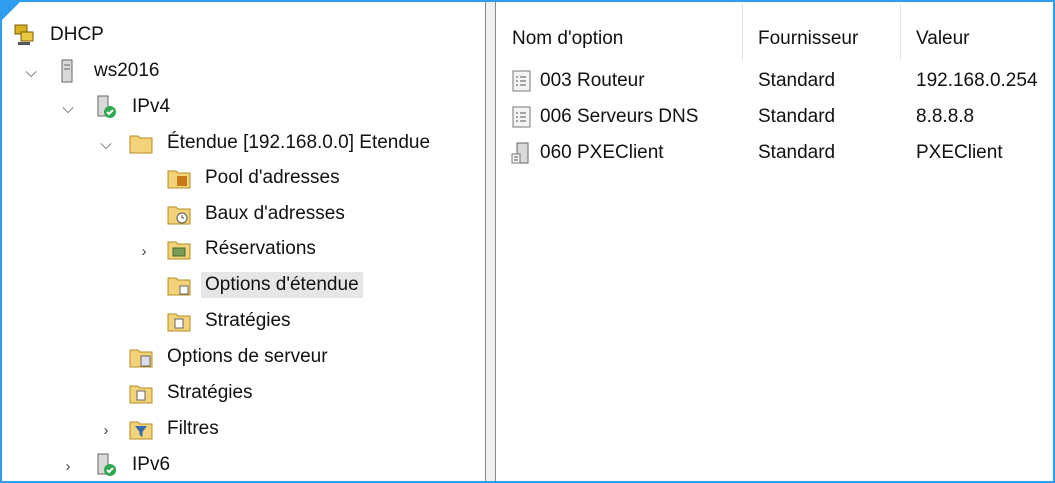 The width and height of the screenshot is (1055, 483). I want to click on tree-node-server-policies: Stratégies, so click(193, 393).